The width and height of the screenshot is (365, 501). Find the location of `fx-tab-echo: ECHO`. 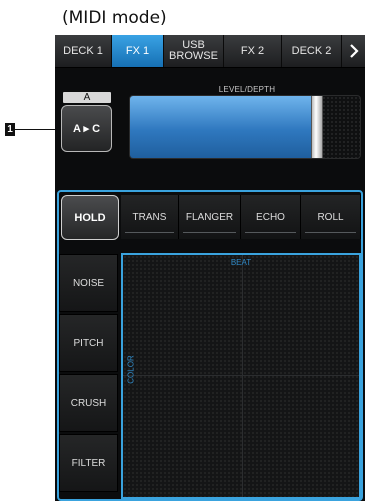

fx-tab-echo: ECHO is located at coordinates (271, 217).